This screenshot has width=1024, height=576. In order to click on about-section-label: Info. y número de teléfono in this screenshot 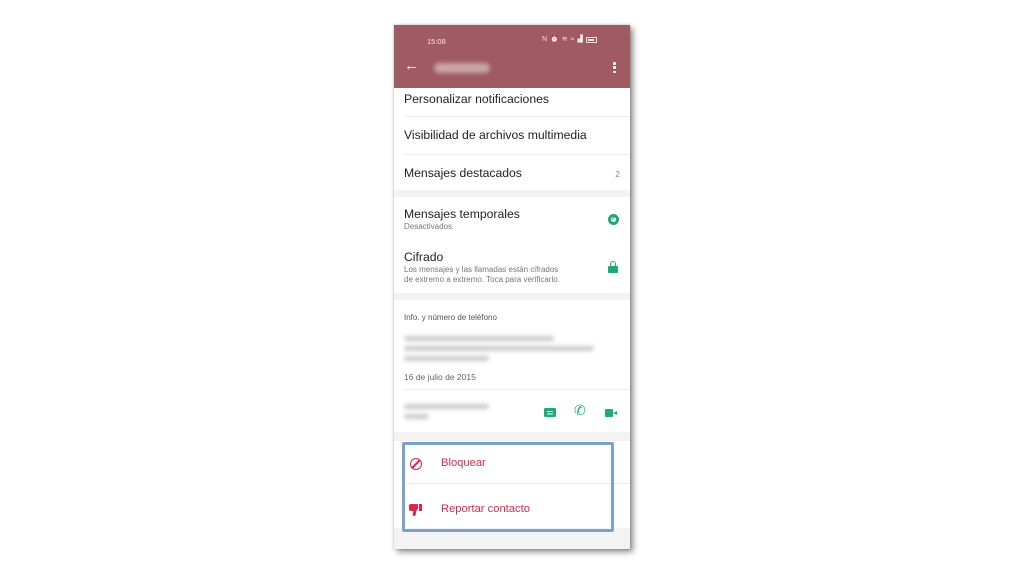, I will do `click(450, 317)`.